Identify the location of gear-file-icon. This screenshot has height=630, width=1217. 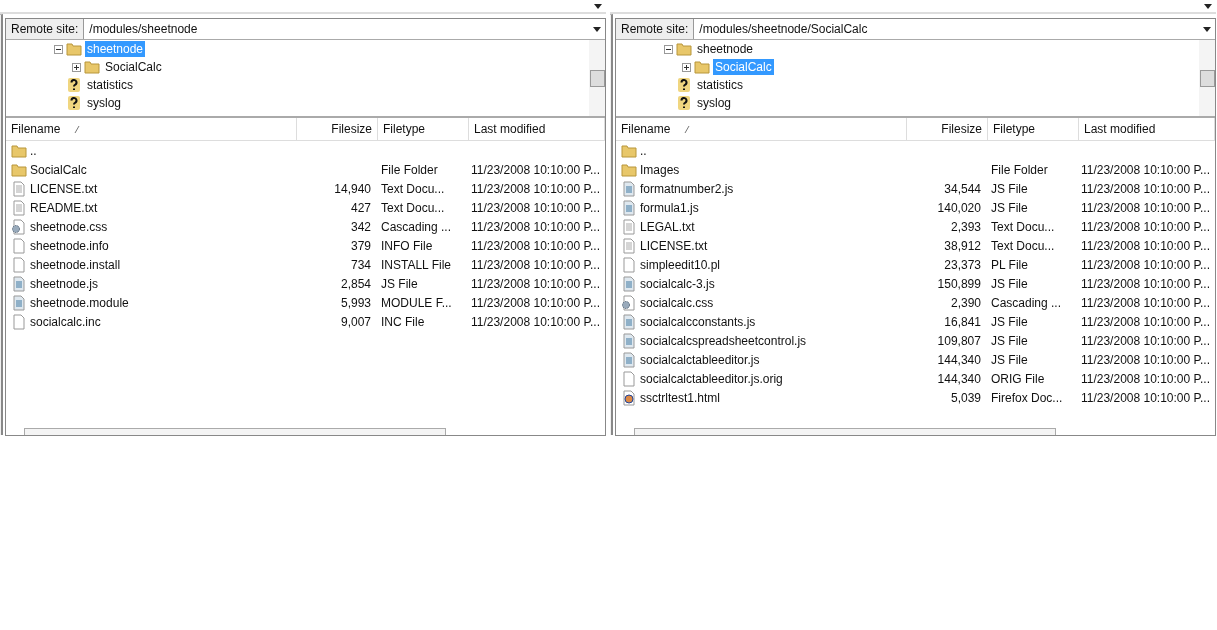
(629, 302).